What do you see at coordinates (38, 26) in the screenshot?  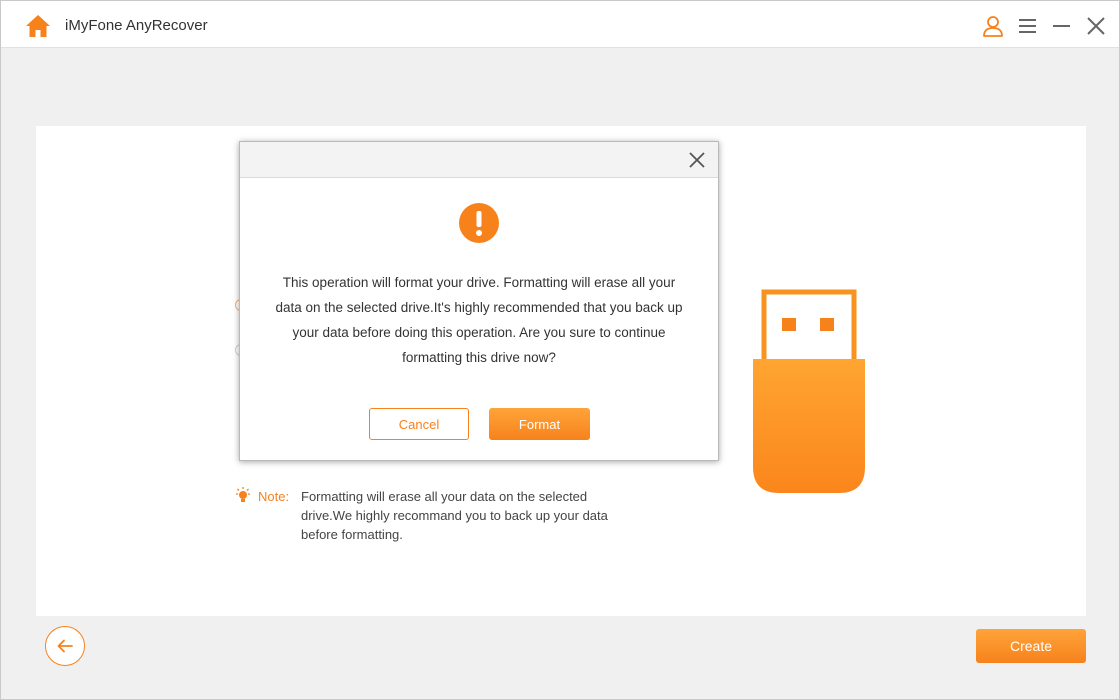 I see `home-icon` at bounding box center [38, 26].